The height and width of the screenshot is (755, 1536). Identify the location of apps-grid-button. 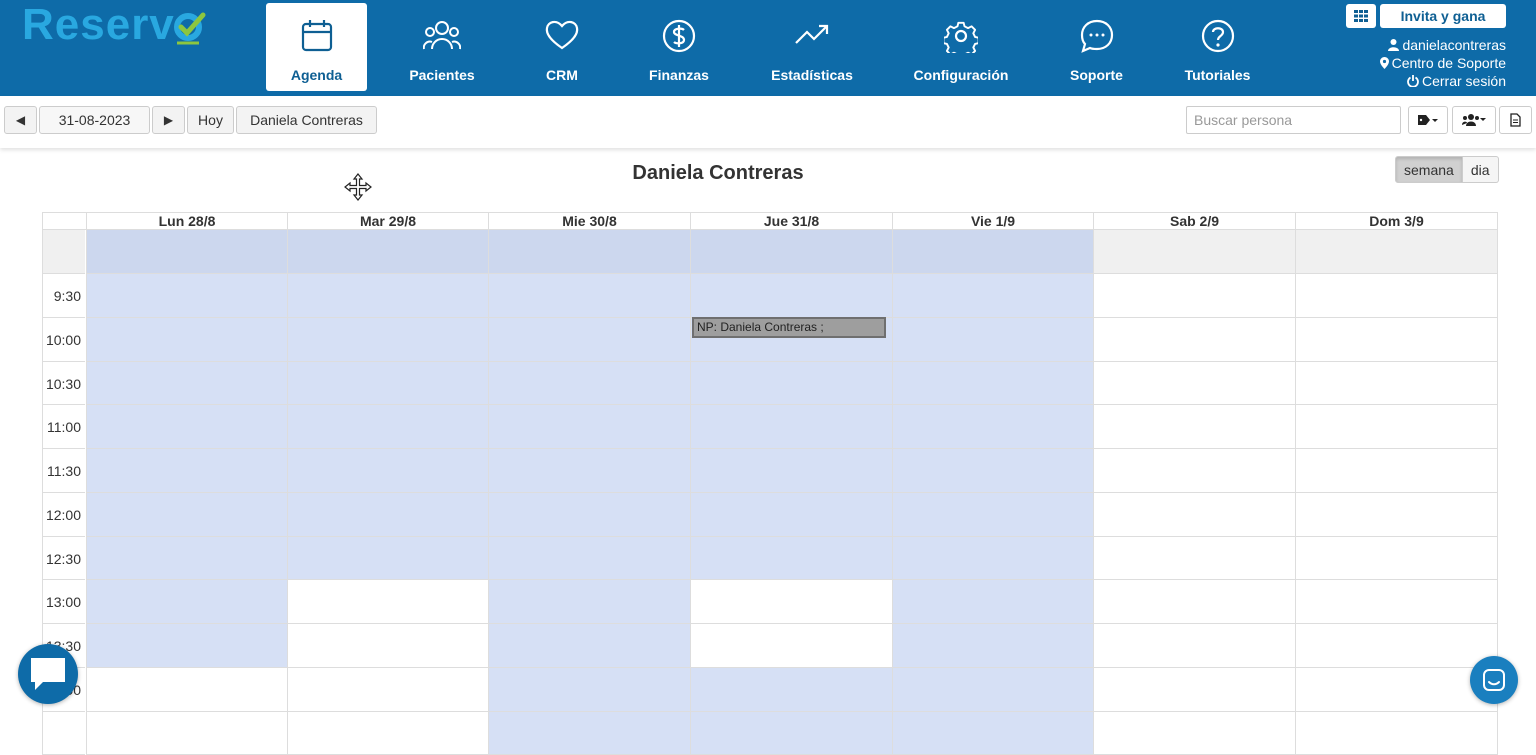
(1361, 16).